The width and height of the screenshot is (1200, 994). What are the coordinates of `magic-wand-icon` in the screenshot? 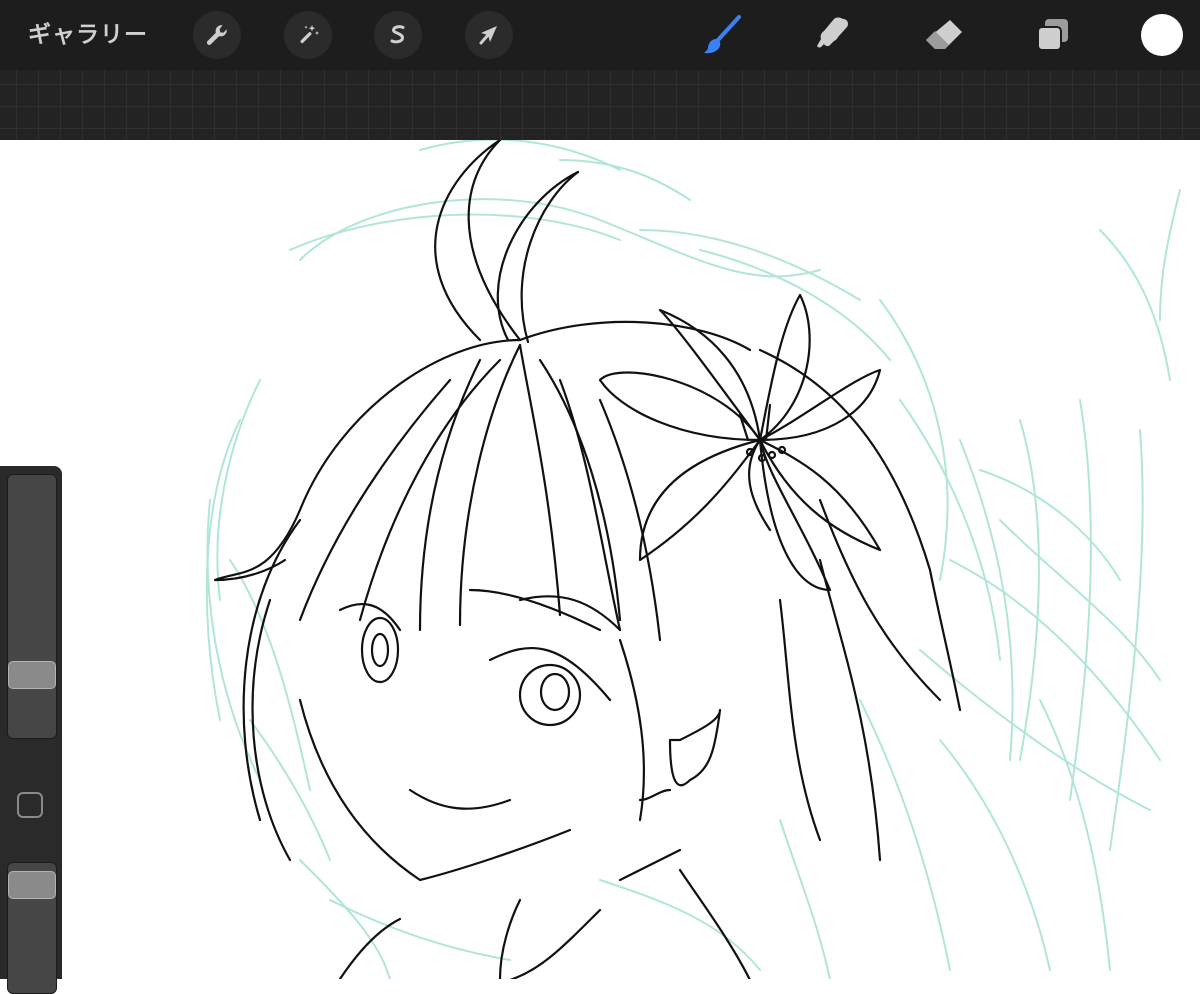 It's located at (309, 34).